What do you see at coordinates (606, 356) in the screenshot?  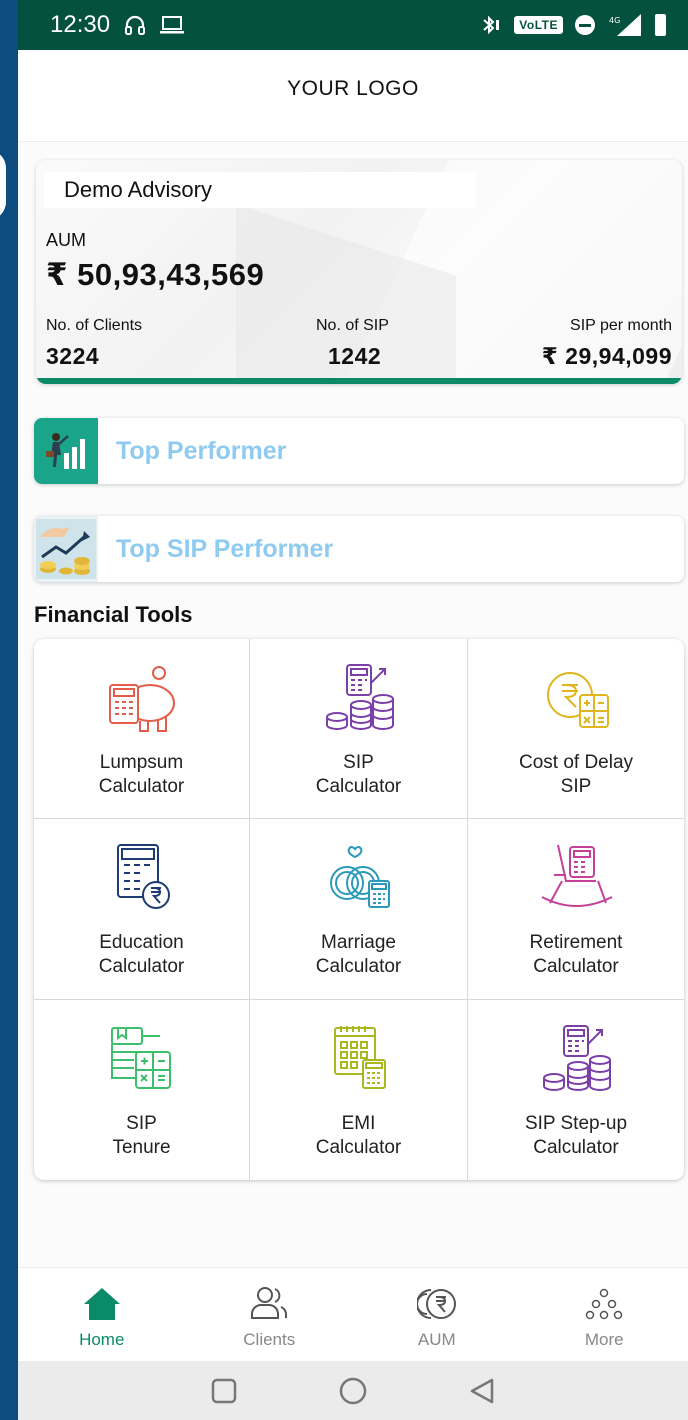 I see `sip-month-value: ₹ 29,94,099` at bounding box center [606, 356].